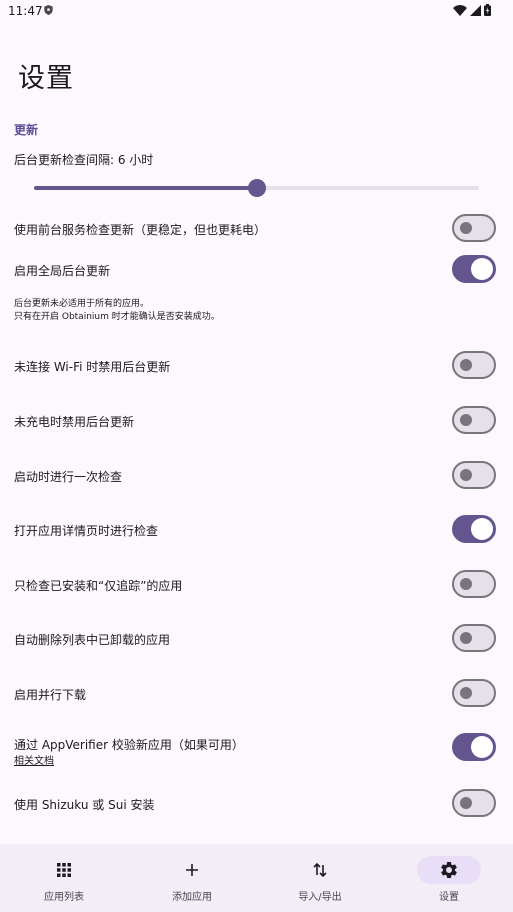 The image size is (513, 912). I want to click on setting-label: 未充电时禁用后台更新, so click(74, 422).